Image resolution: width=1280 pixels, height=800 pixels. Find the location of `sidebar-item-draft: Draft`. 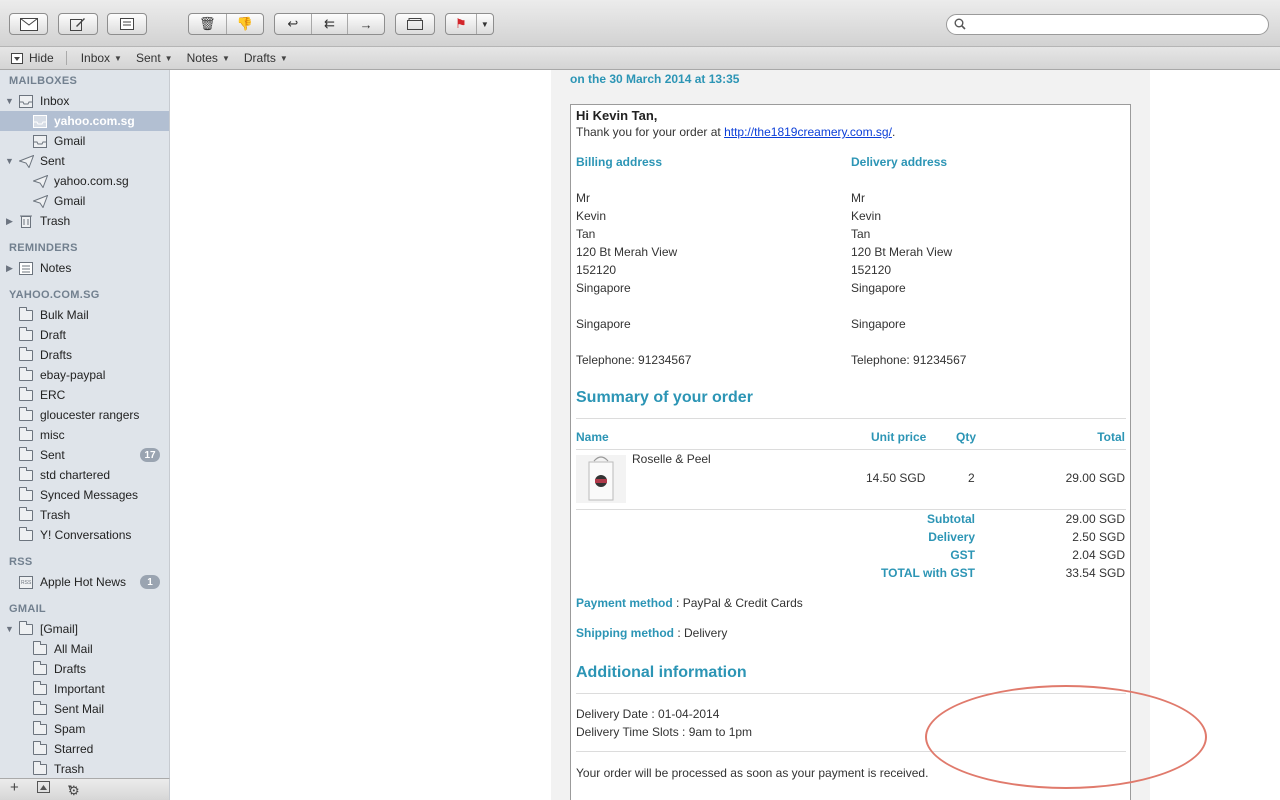

sidebar-item-draft: Draft is located at coordinates (84, 335).